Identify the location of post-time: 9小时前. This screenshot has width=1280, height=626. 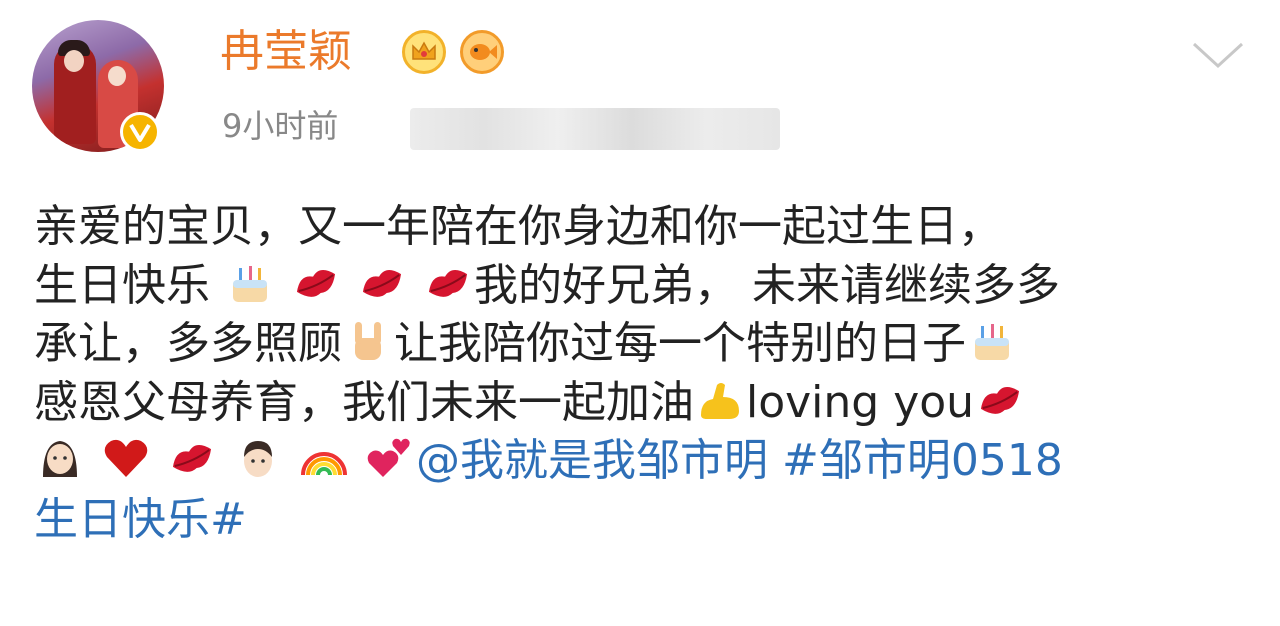
(280, 126).